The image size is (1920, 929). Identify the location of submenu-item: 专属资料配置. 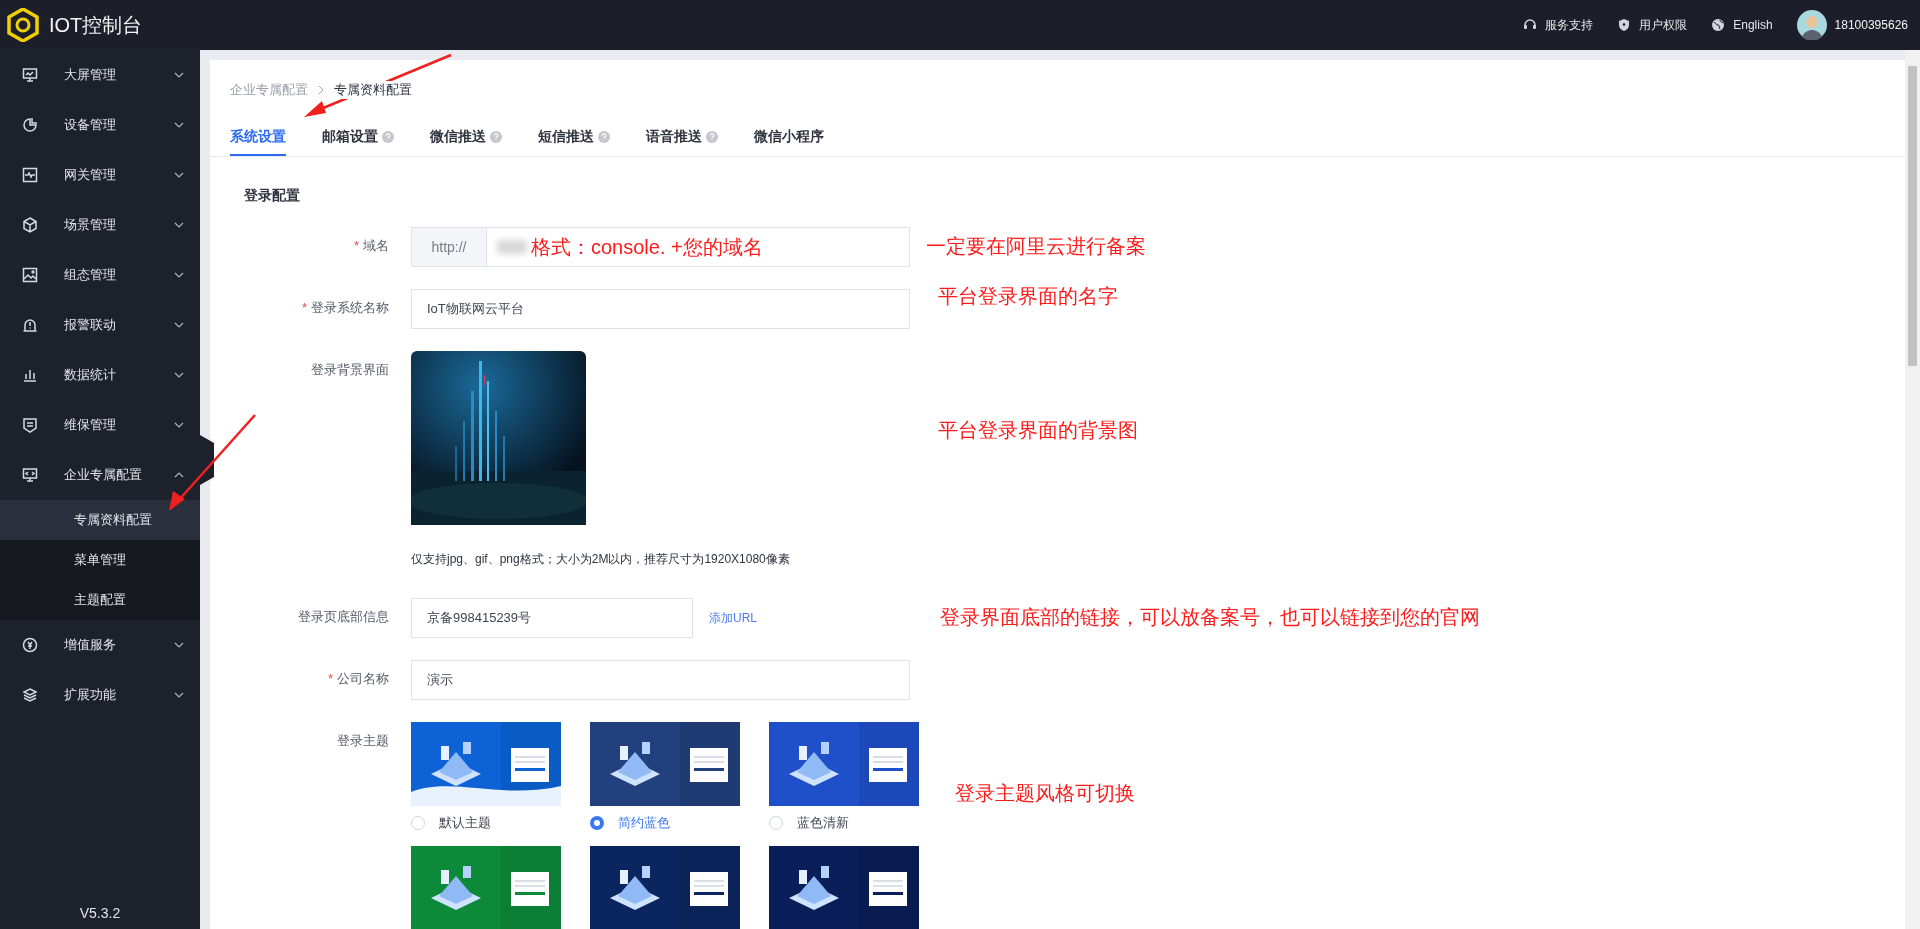
(100, 520).